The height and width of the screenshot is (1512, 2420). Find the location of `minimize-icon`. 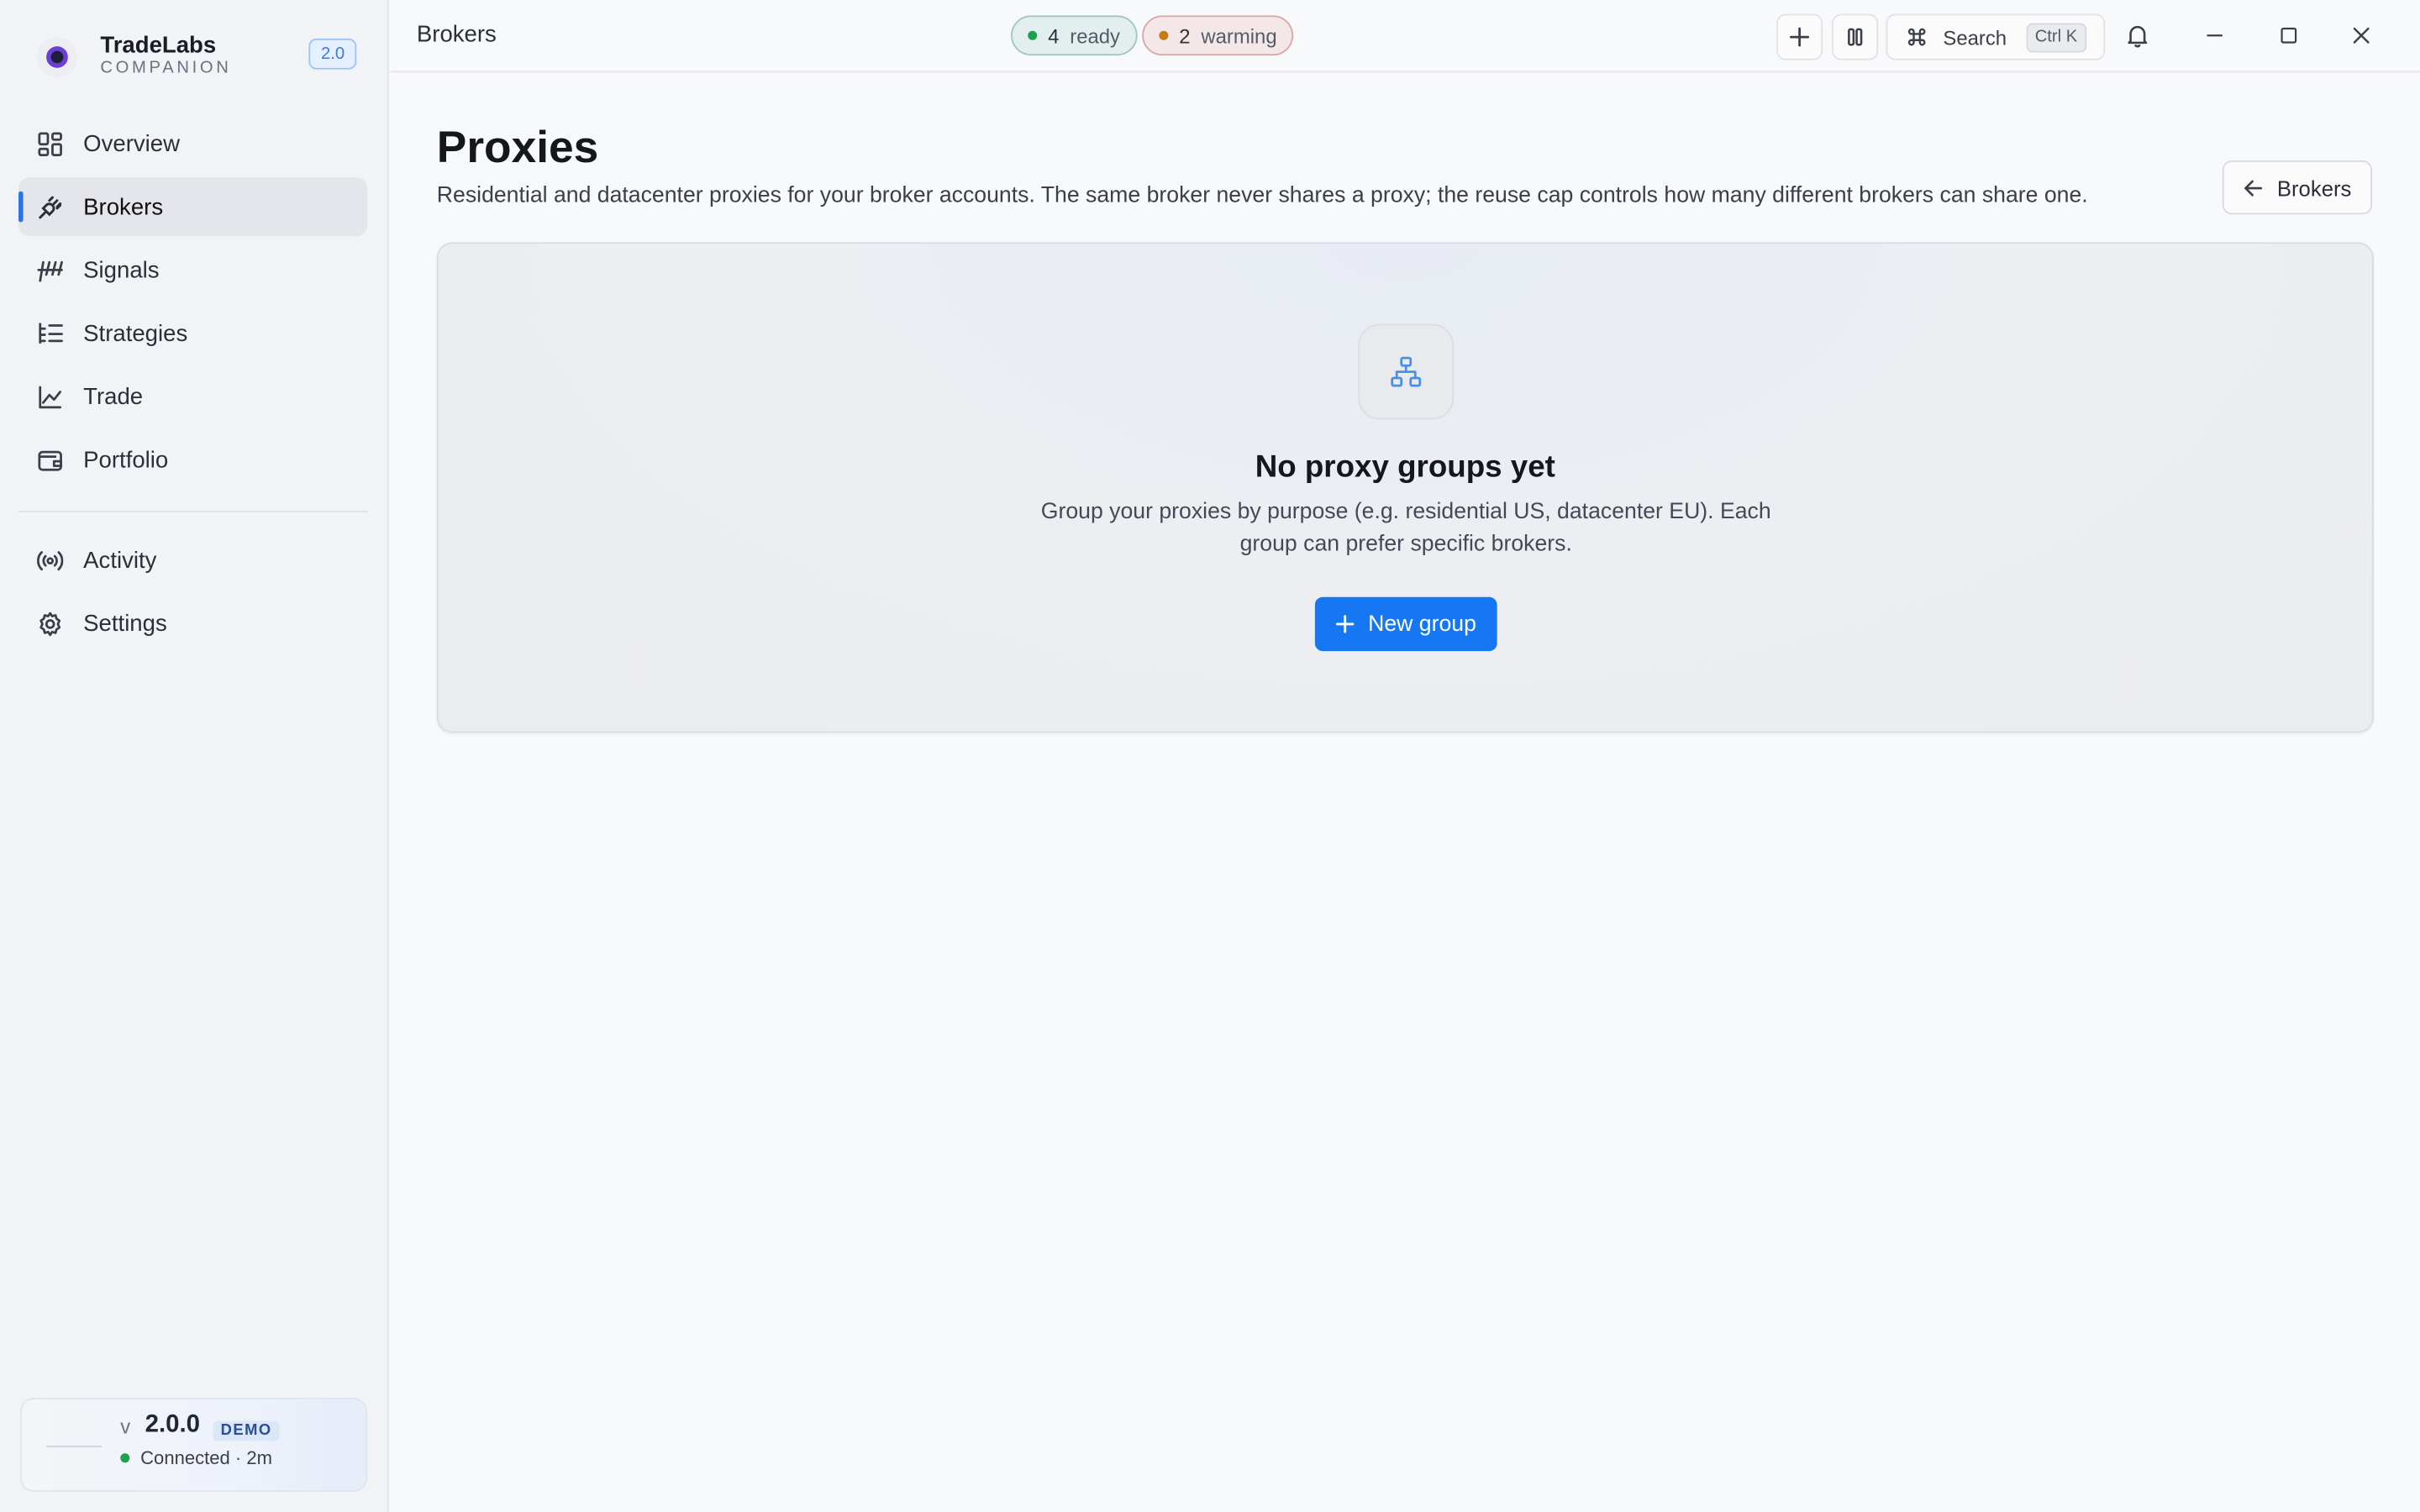

minimize-icon is located at coordinates (2215, 35).